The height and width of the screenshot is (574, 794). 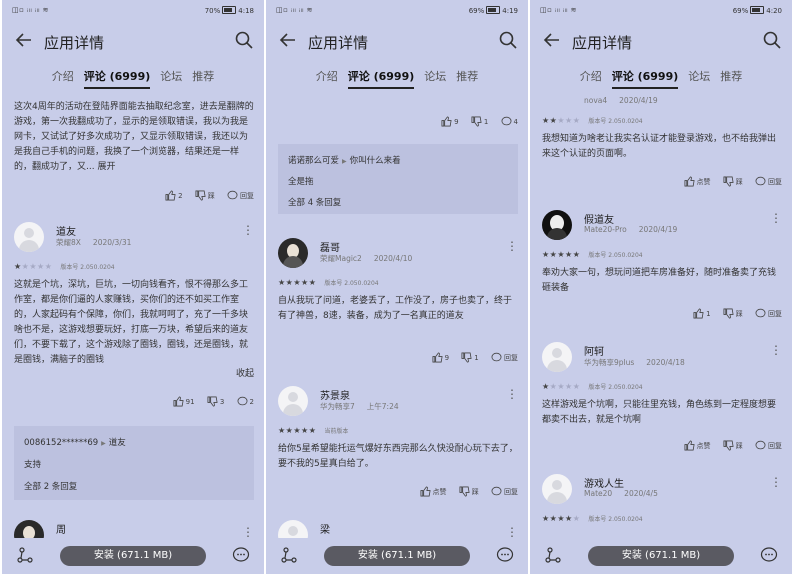 I want to click on like-button: 91, so click(x=184, y=401).